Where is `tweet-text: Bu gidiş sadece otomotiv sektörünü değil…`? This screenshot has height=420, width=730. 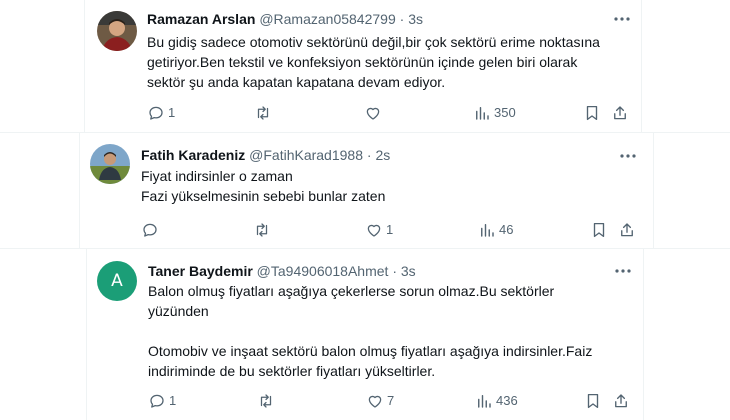 tweet-text: Bu gidiş sadece otomotiv sektörünü değil… is located at coordinates (387, 62).